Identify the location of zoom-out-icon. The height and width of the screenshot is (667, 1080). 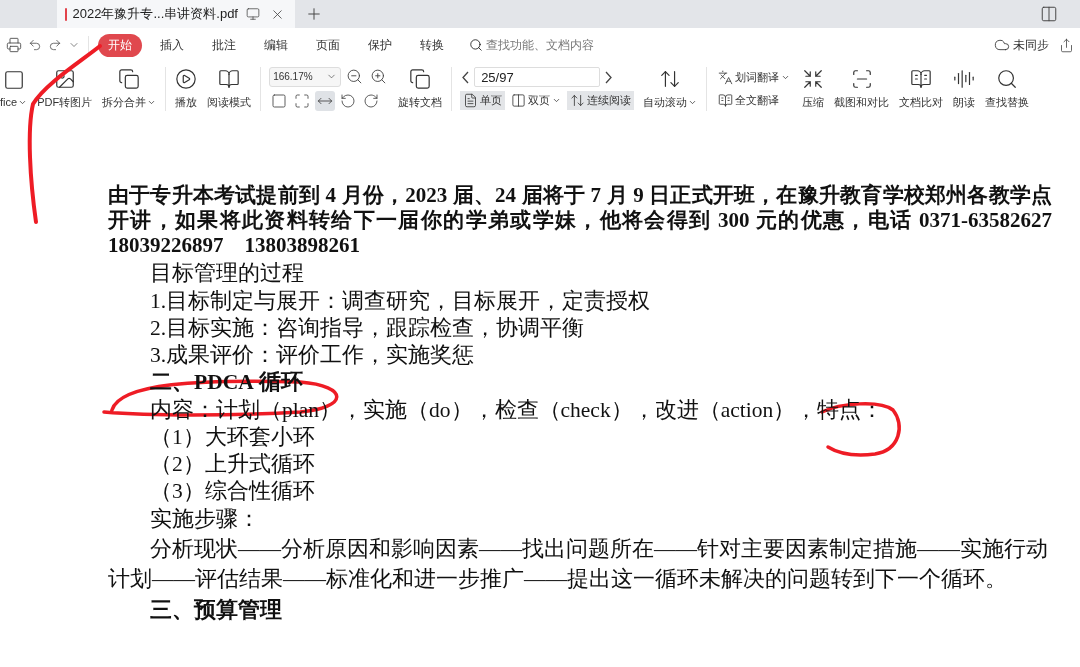
(355, 76).